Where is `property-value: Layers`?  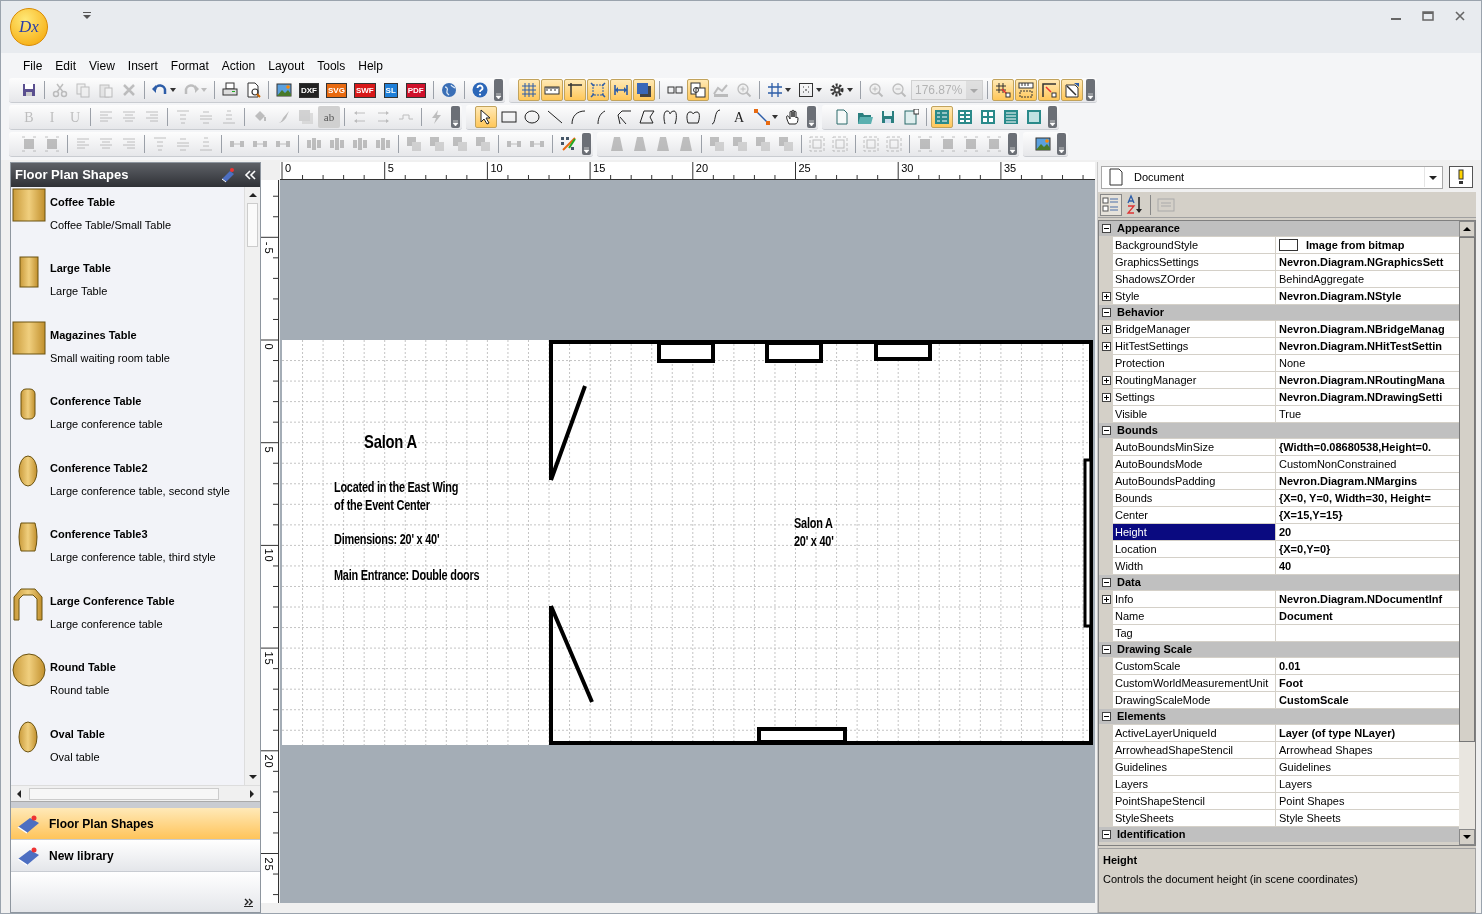
property-value: Layers is located at coordinates (1367, 784).